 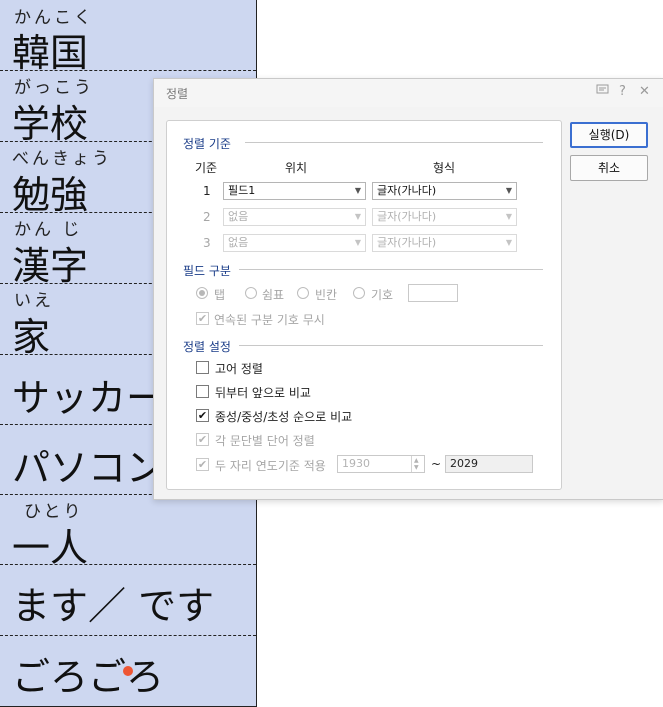 What do you see at coordinates (88, 468) in the screenshot?
I see `cell-text: パソコン` at bounding box center [88, 468].